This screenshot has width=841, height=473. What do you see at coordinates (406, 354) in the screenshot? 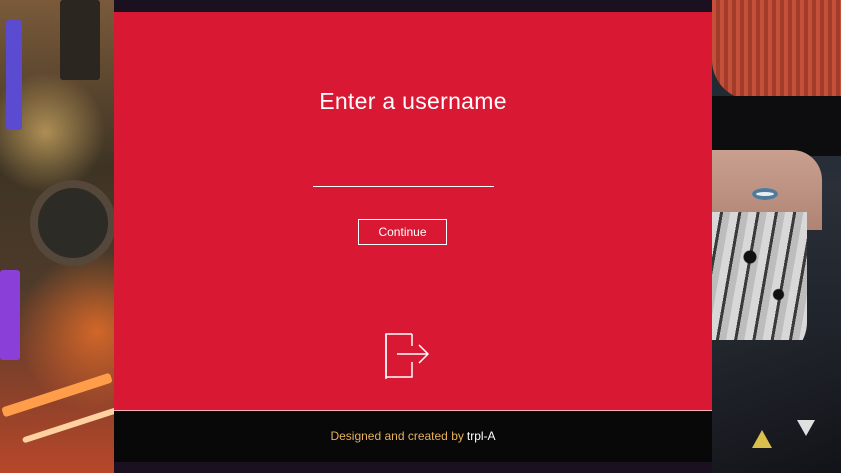
I see `sign-in-arrow-icon` at bounding box center [406, 354].